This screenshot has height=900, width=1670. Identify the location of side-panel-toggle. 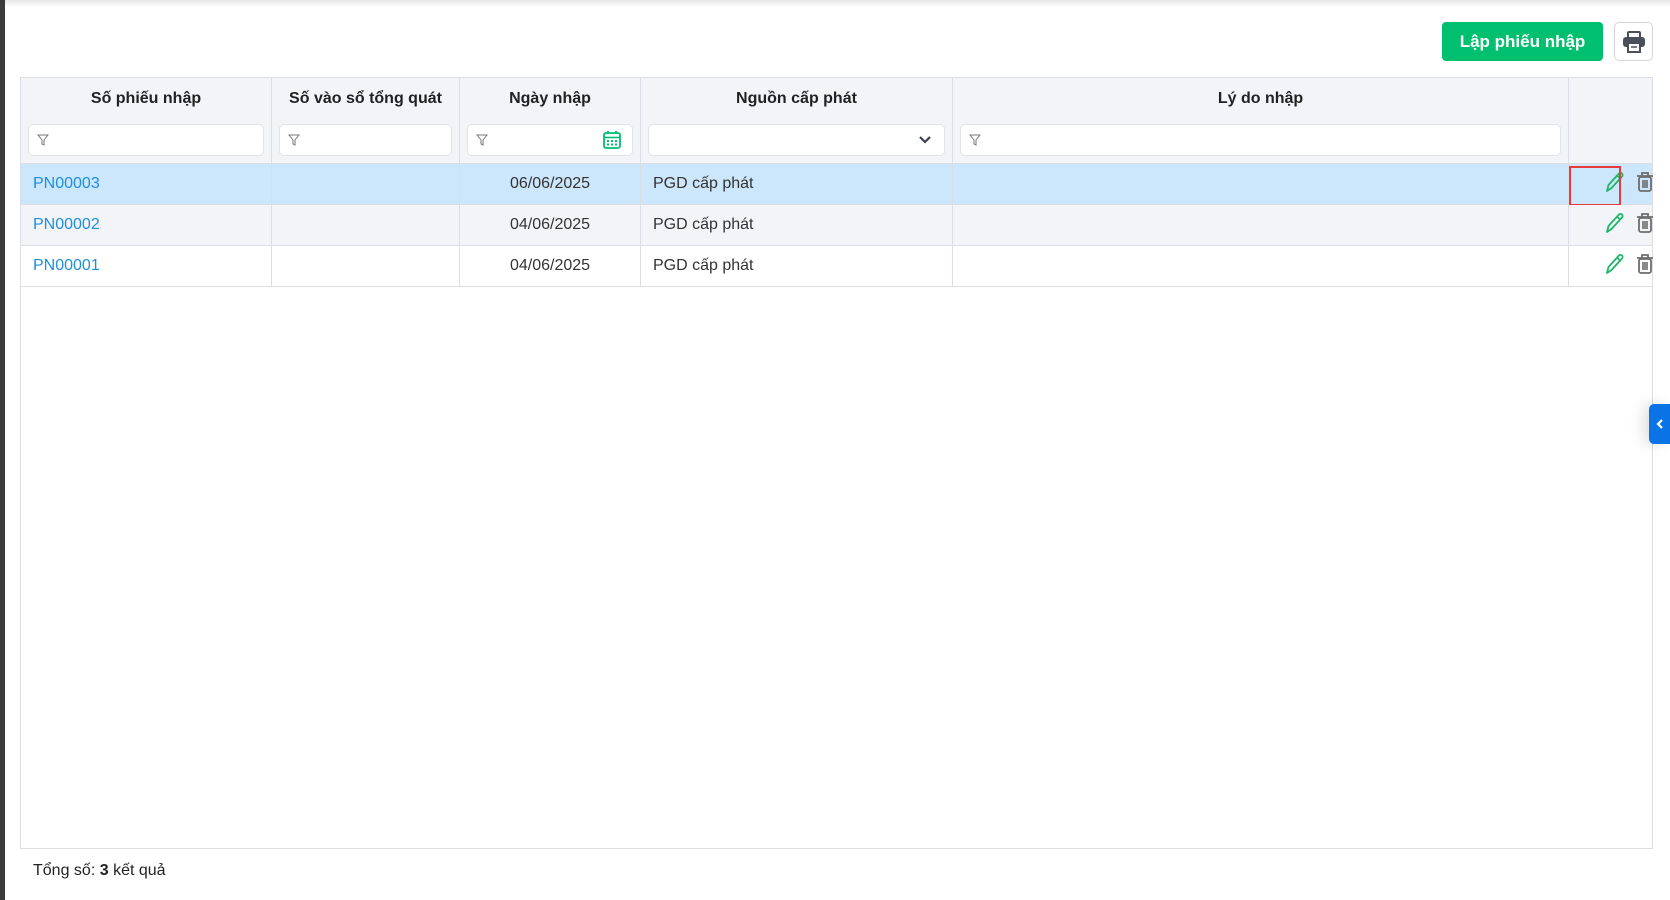
(1659, 424).